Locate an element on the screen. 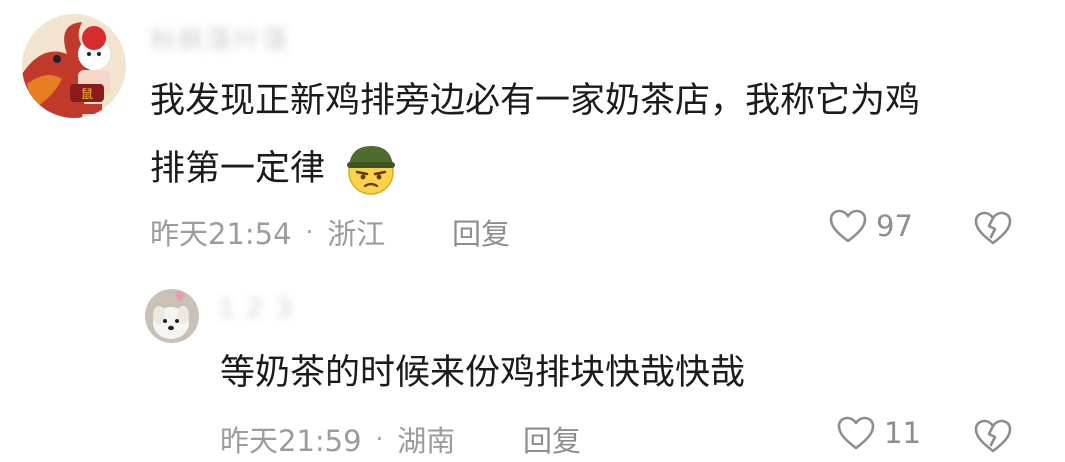 The height and width of the screenshot is (462, 1065). reply-text: 等奶茶的时候来份鸡排块快哉快哉 is located at coordinates (483, 373).